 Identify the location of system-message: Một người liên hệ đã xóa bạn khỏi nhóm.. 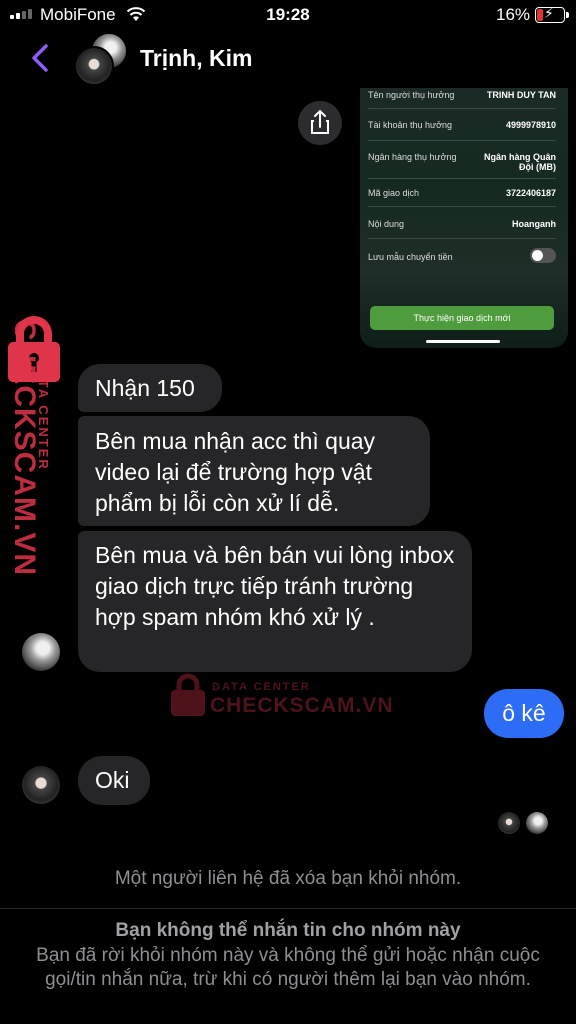
(288, 878).